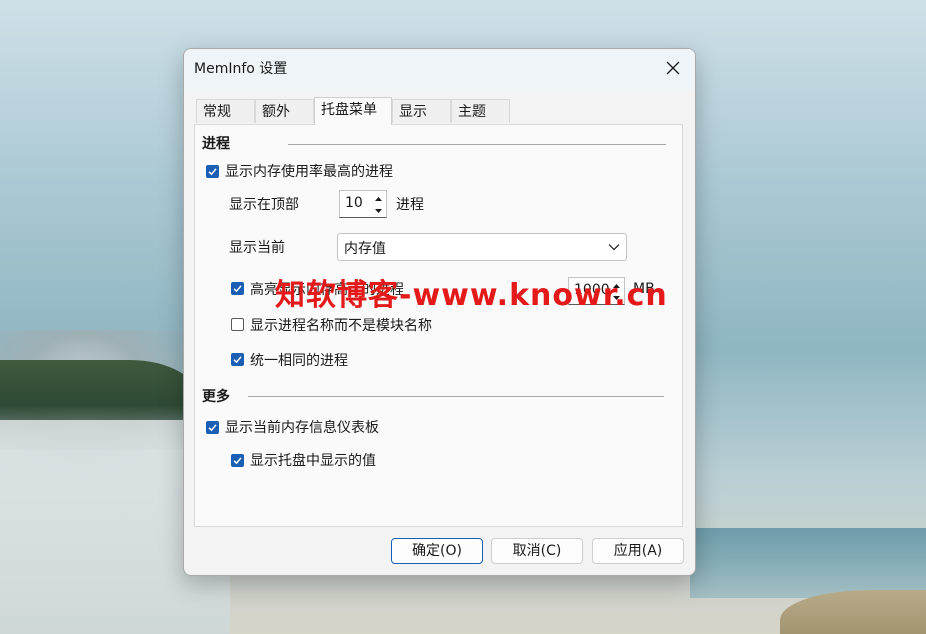 The width and height of the screenshot is (926, 634). I want to click on show-top-suffix: 进程, so click(410, 205).